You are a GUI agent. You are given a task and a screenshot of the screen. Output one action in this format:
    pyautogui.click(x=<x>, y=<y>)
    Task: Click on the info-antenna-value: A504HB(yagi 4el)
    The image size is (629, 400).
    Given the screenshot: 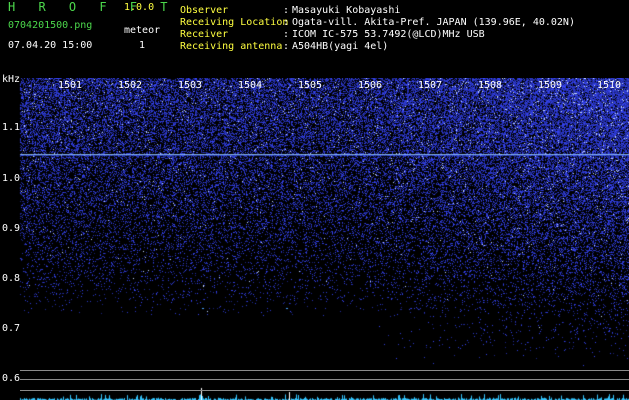 What is the action you would take?
    pyautogui.click(x=340, y=46)
    